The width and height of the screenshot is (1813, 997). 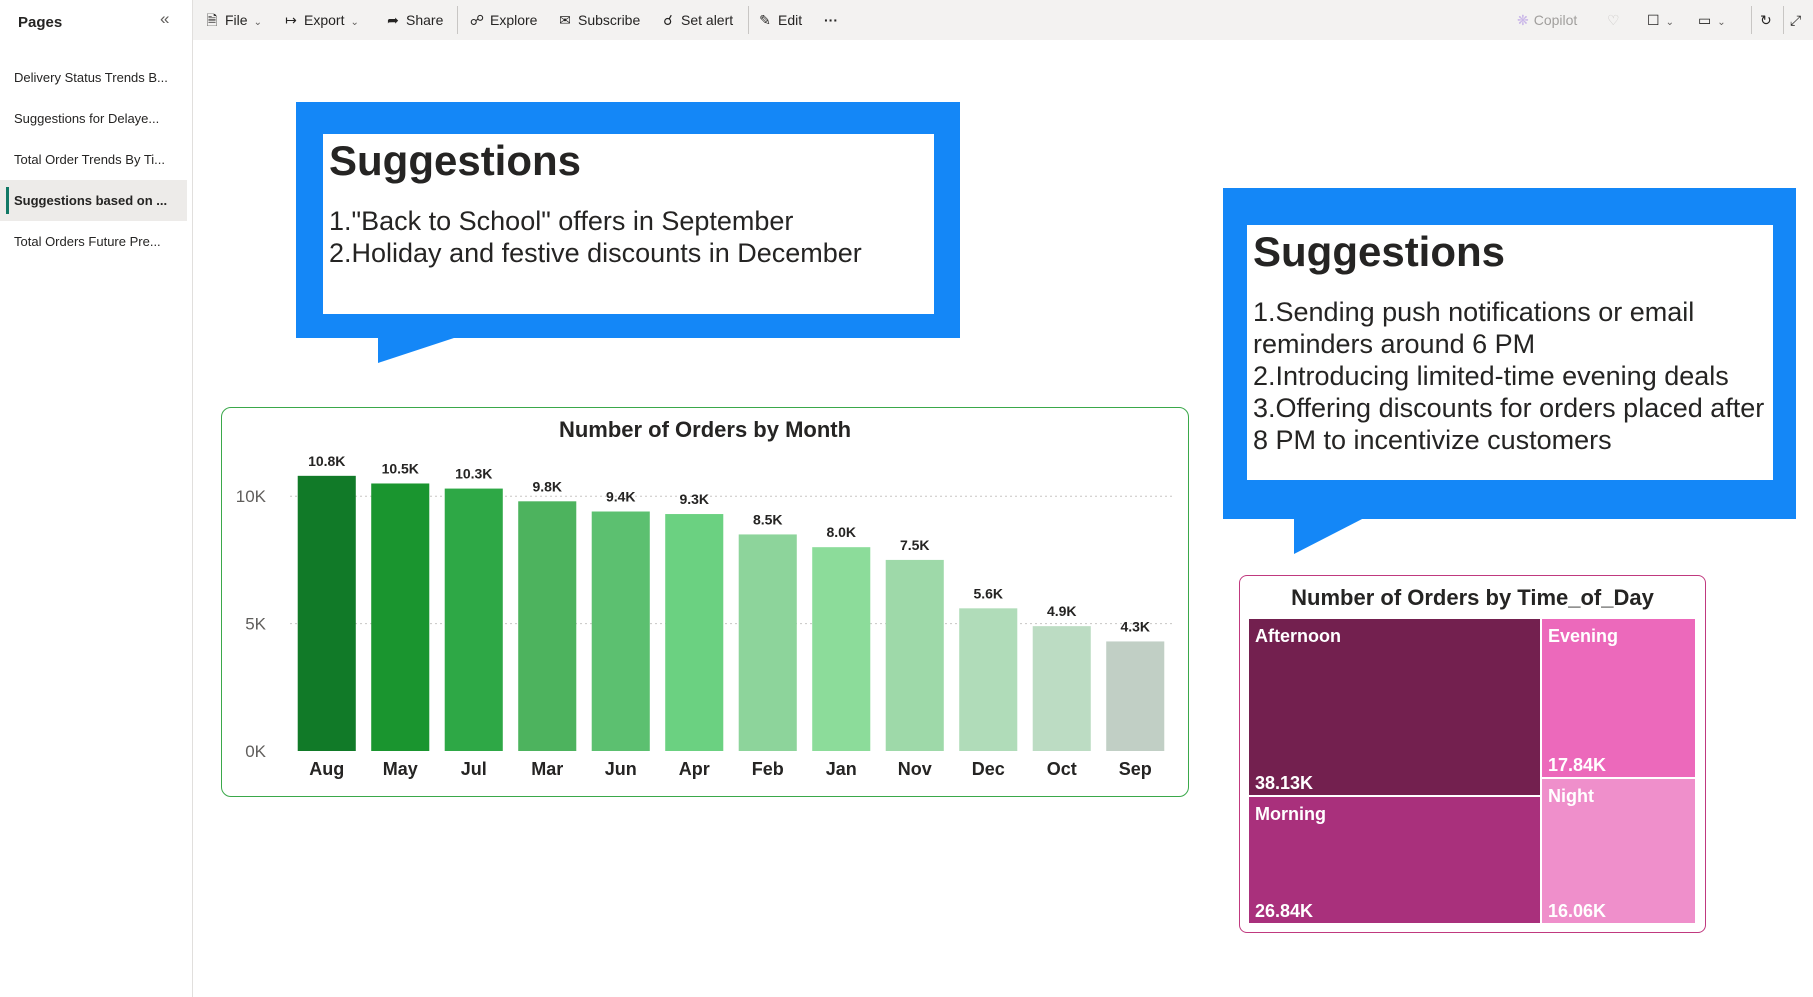 What do you see at coordinates (474, 769) in the screenshot?
I see `x-tick-label: Jul` at bounding box center [474, 769].